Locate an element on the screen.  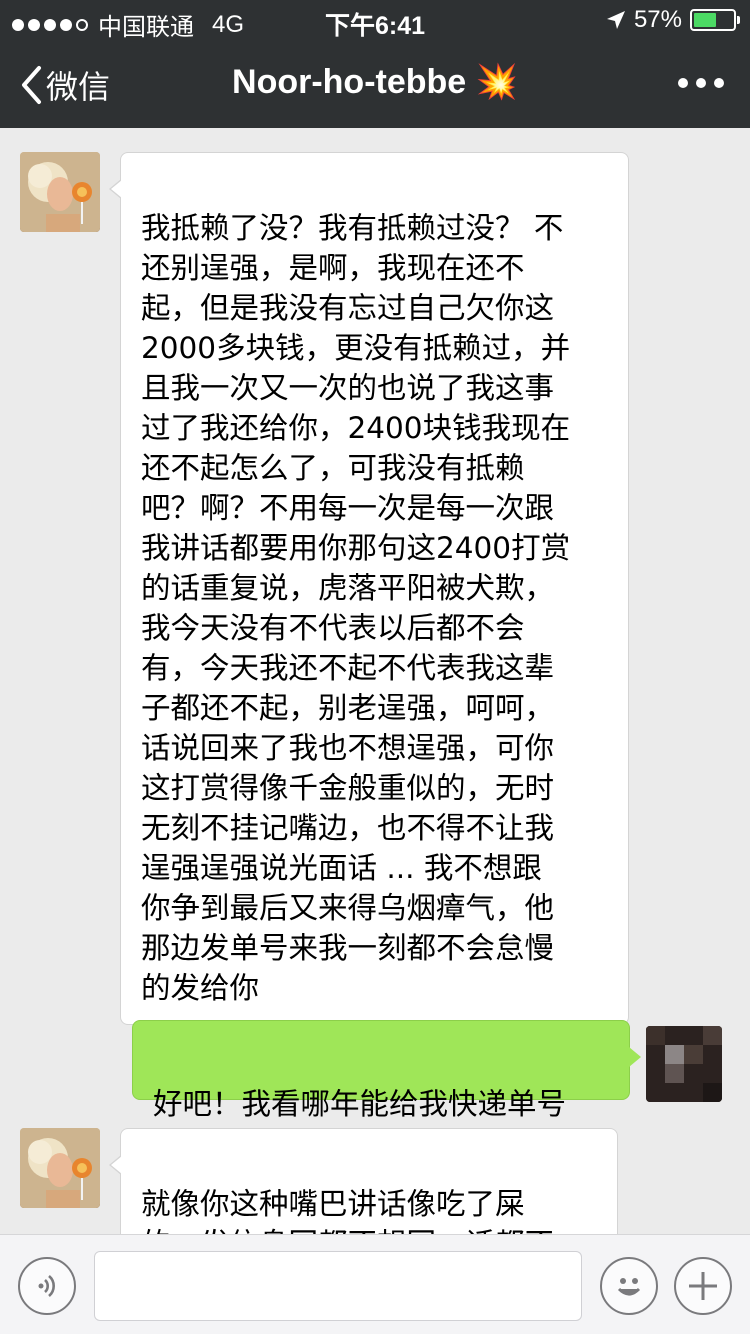
plus-icon is located at coordinates (703, 1286).